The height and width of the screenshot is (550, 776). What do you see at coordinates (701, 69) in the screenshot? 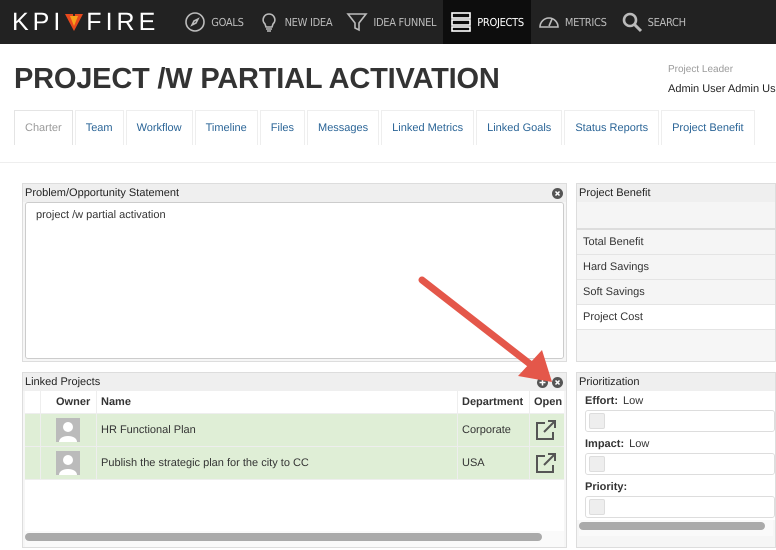
I see `field-label: Project Leader` at bounding box center [701, 69].